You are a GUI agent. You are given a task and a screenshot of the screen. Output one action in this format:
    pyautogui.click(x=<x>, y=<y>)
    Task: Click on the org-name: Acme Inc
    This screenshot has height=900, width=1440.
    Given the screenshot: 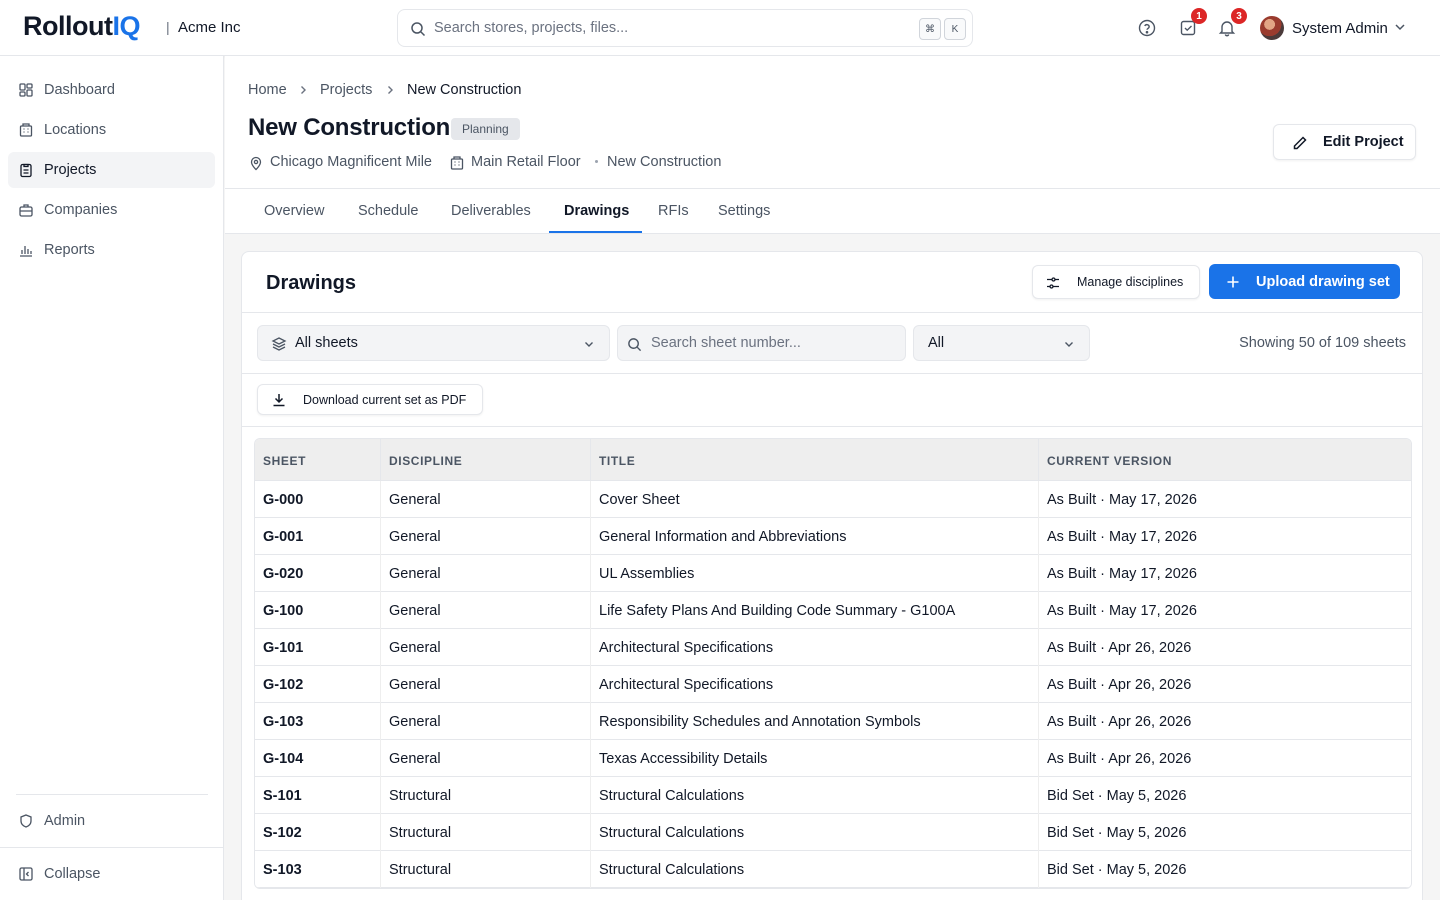 What is the action you would take?
    pyautogui.click(x=209, y=27)
    